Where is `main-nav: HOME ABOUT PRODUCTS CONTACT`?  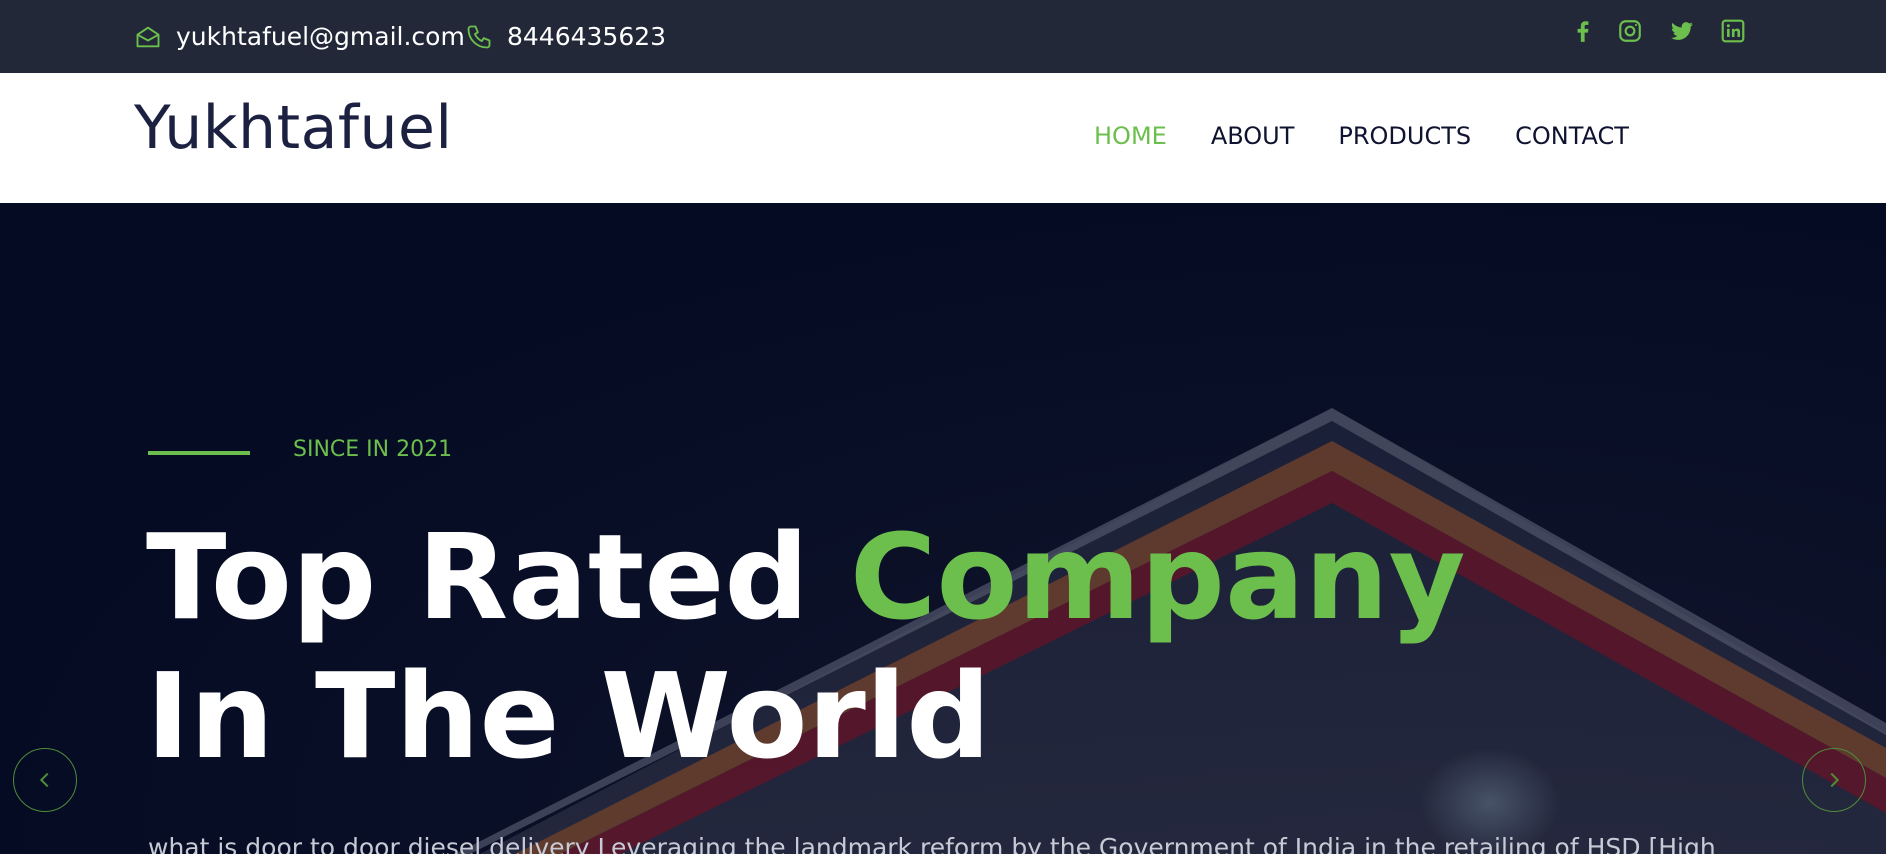
main-nav: HOME ABOUT PRODUCTS CONTACT is located at coordinates (1383, 136).